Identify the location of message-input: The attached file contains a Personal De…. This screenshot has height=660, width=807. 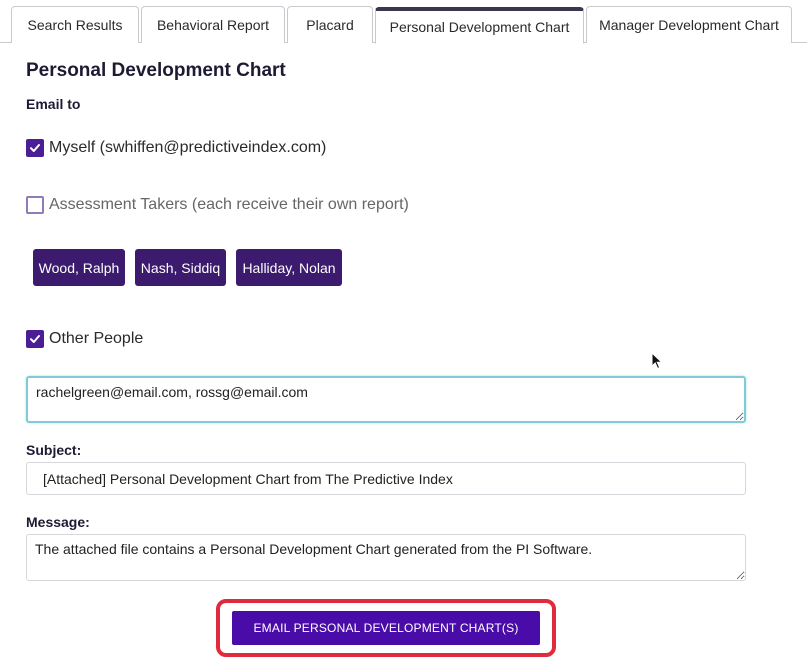
(386, 557).